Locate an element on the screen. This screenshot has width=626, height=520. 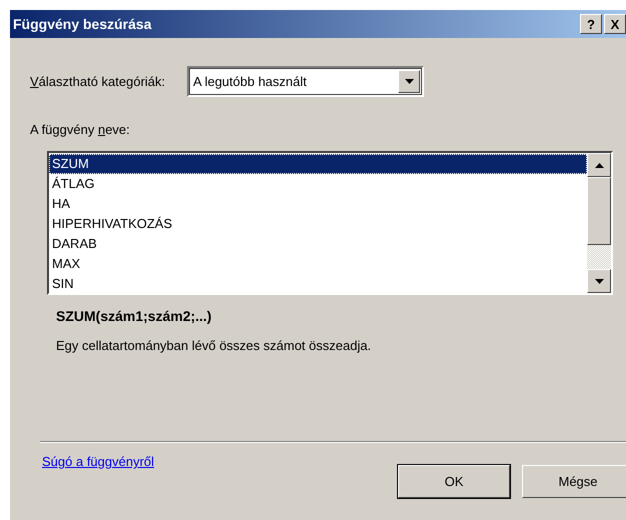
function-item: MAX is located at coordinates (318, 264).